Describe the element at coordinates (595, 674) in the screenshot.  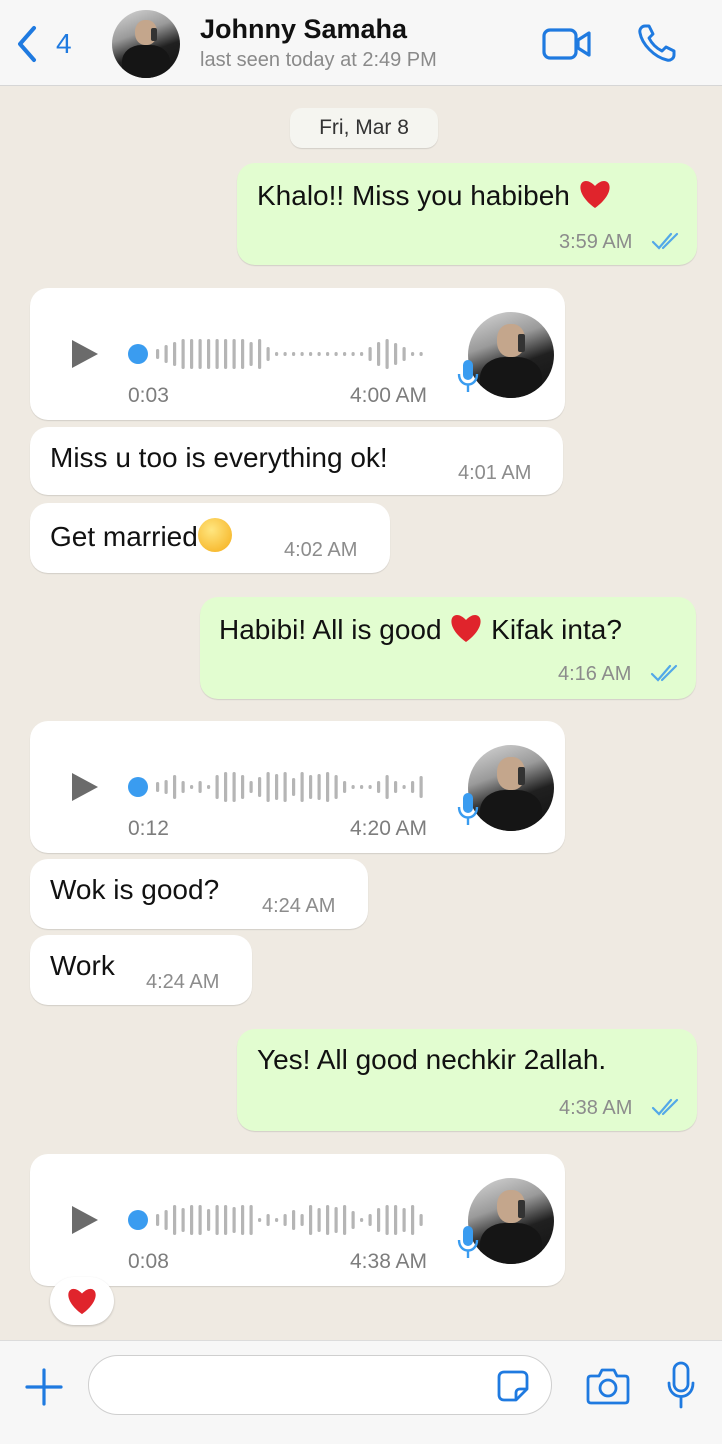
I see `message-time: 4:16 AM` at that location.